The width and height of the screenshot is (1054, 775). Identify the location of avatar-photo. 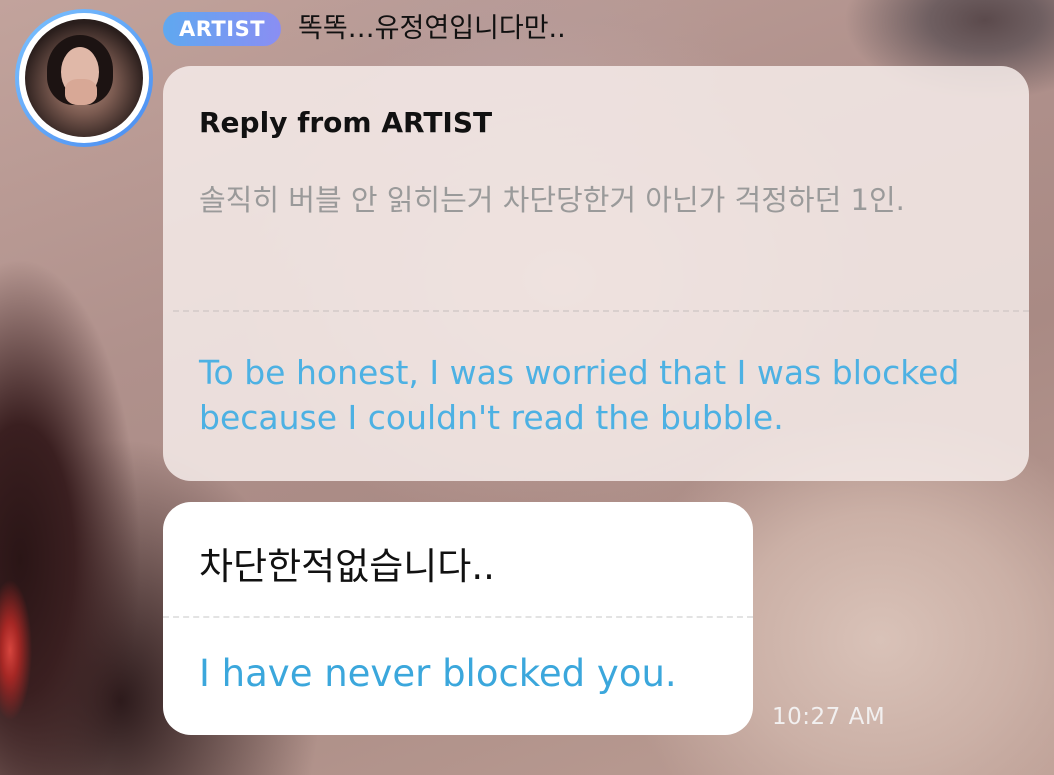
(84, 78).